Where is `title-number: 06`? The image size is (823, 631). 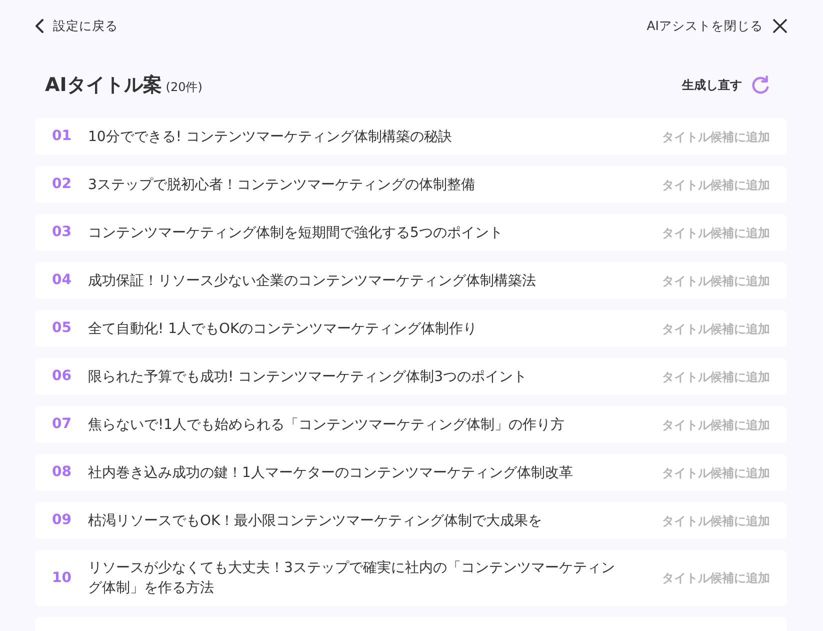 title-number: 06 is located at coordinates (62, 376).